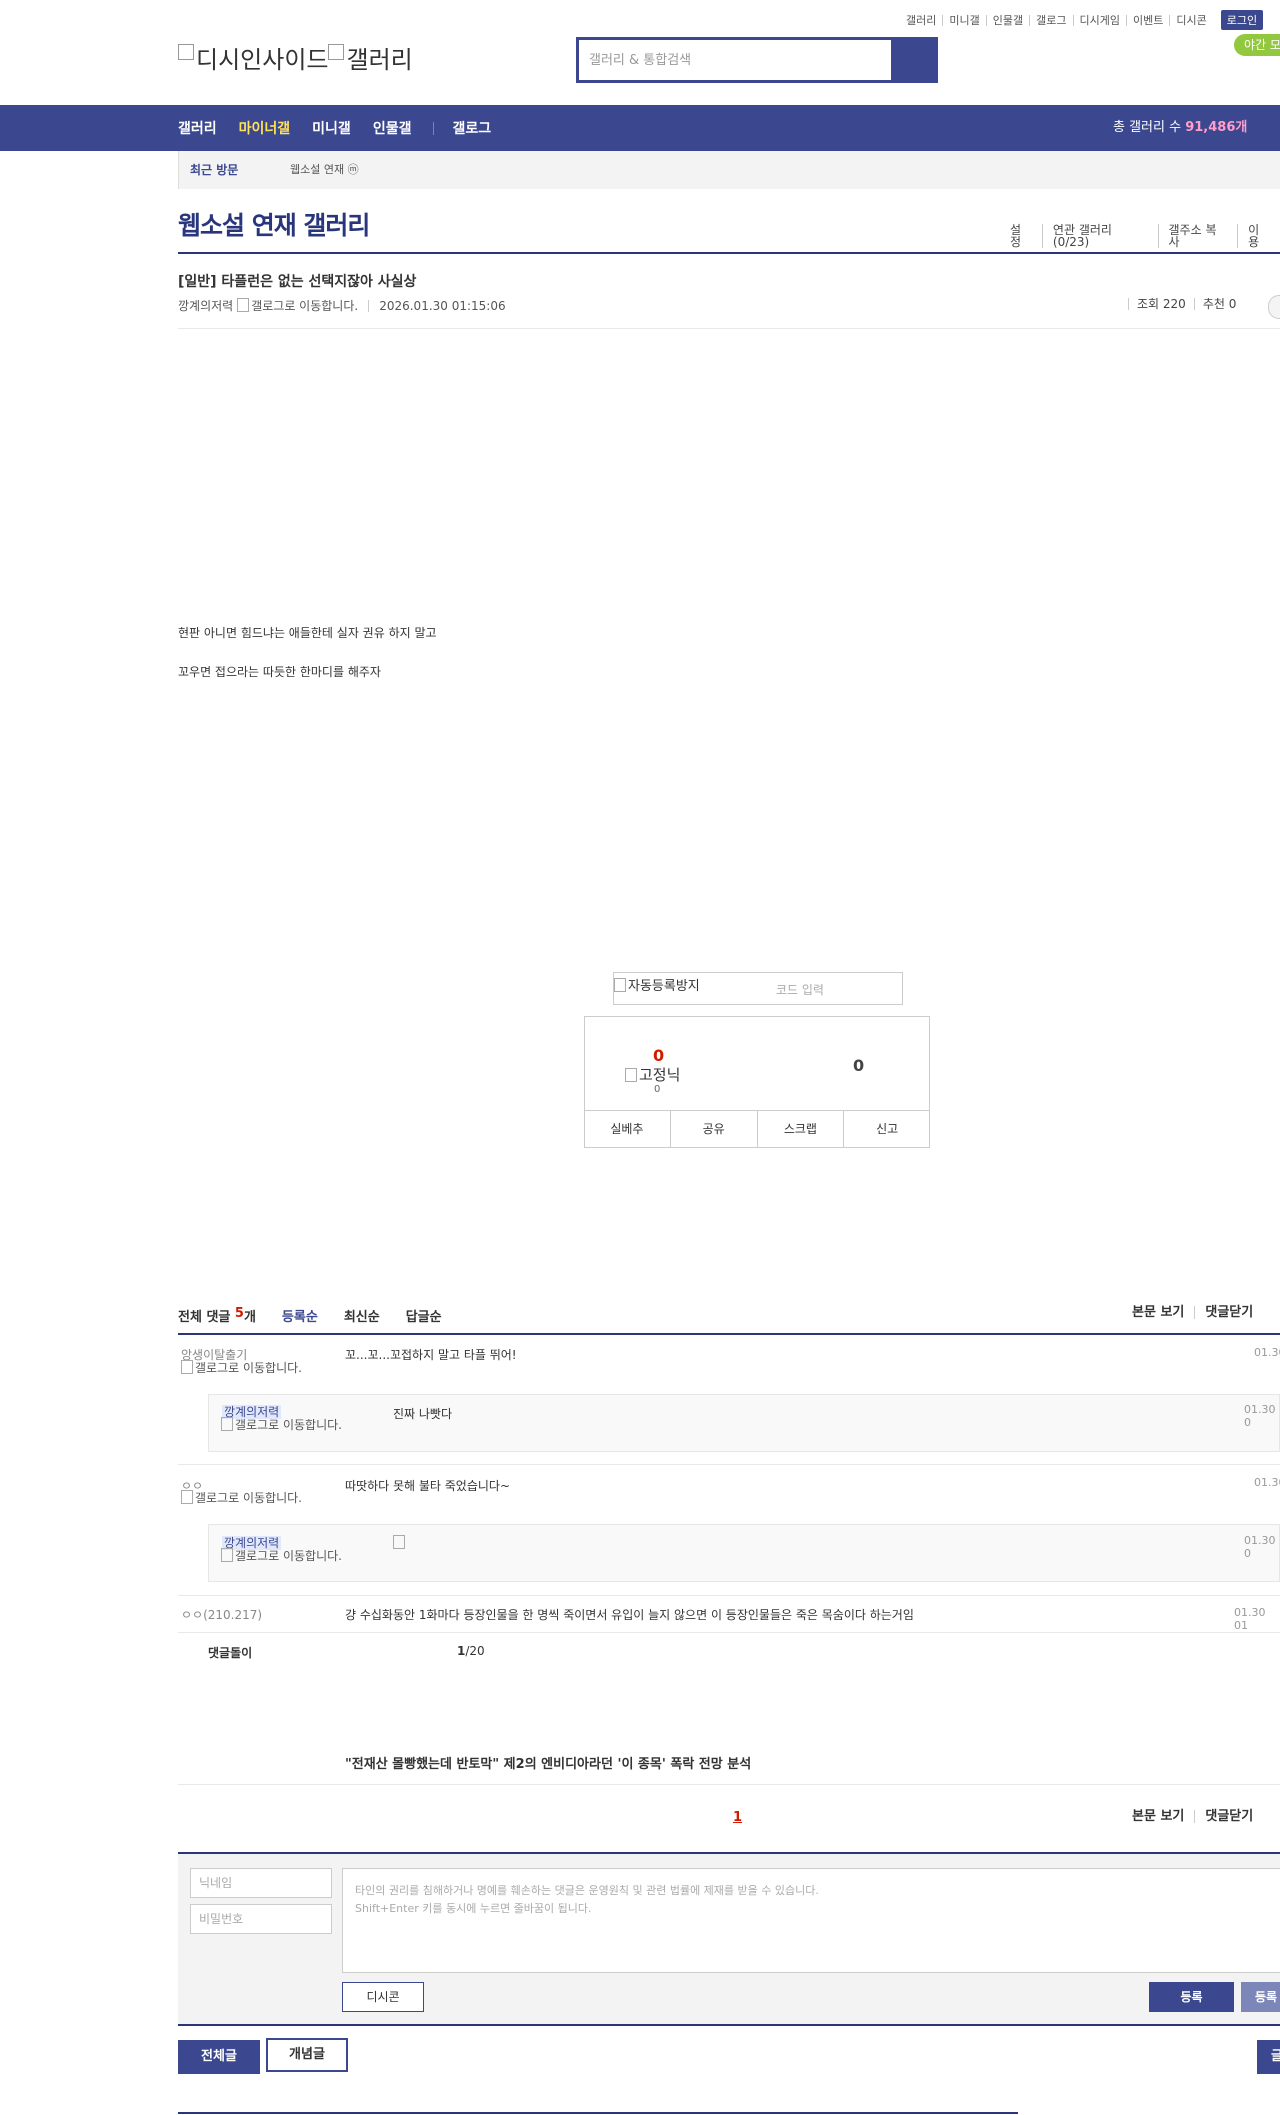 This screenshot has width=1280, height=2115. What do you see at coordinates (475, 1651) in the screenshot?
I see `pager-total: /20` at bounding box center [475, 1651].